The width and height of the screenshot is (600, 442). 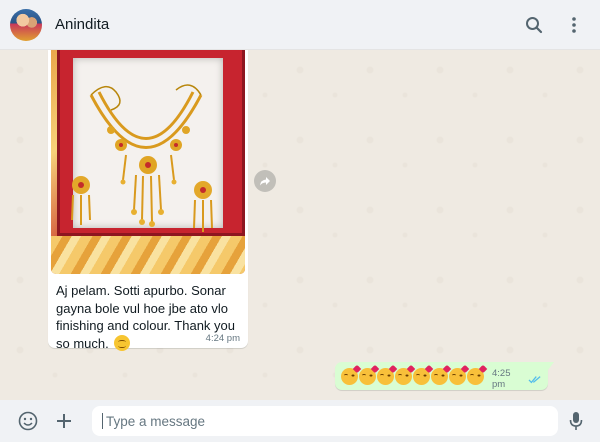 I want to click on smiling-face-icon, so click(x=122, y=342).